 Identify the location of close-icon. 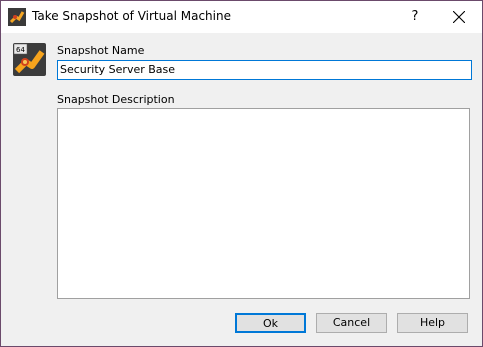
(459, 17).